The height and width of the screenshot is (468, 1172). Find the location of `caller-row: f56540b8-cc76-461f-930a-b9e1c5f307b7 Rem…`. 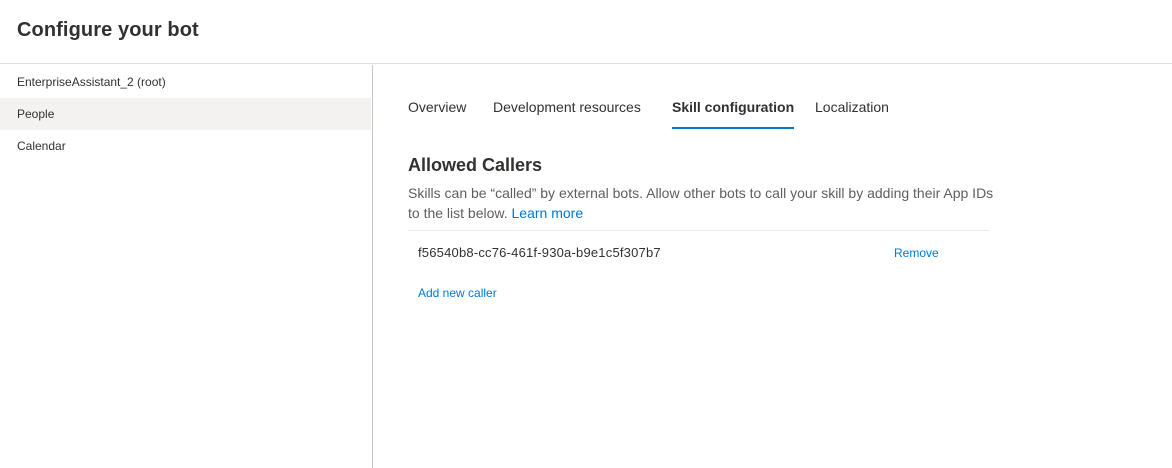

caller-row: f56540b8-cc76-461f-930a-b9e1c5f307b7 Rem… is located at coordinates (699, 253).